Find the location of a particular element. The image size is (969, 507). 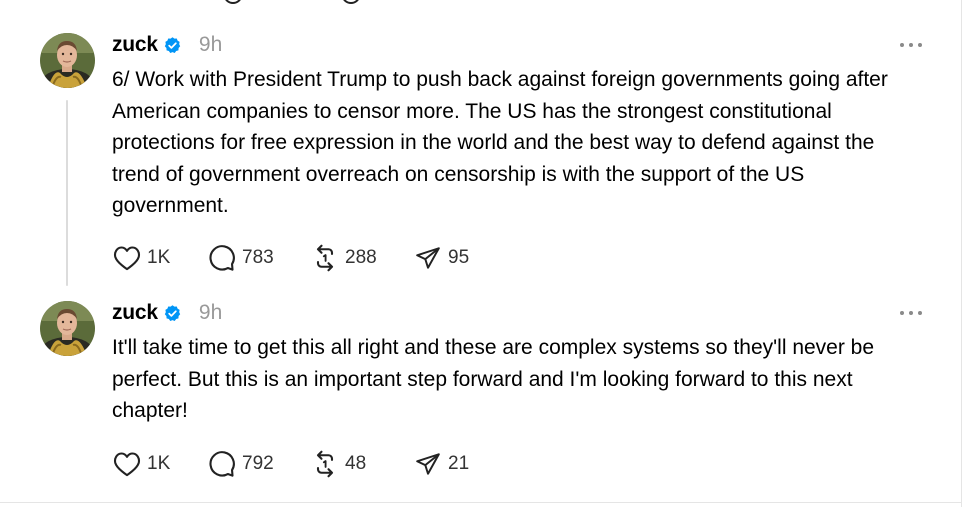

previous-reply-icon is located at coordinates (233, 2).